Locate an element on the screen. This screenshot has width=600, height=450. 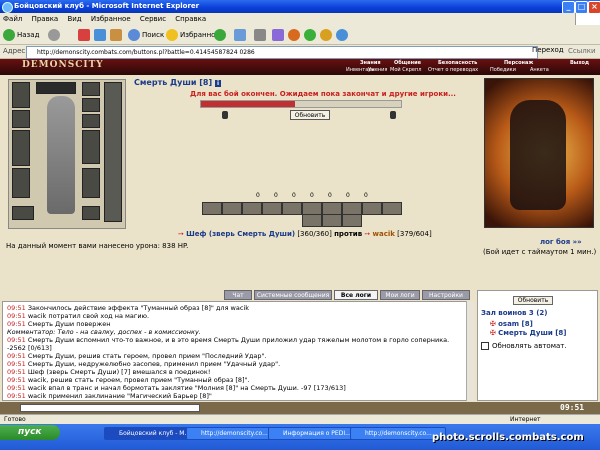
nav-exit: Выход is located at coordinates (579, 63).